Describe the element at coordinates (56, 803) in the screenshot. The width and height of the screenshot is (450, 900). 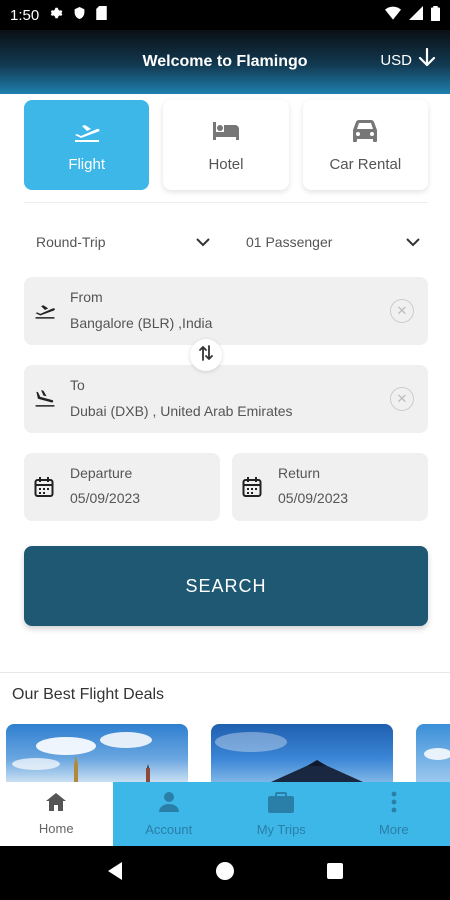
I see `home-icon` at that location.